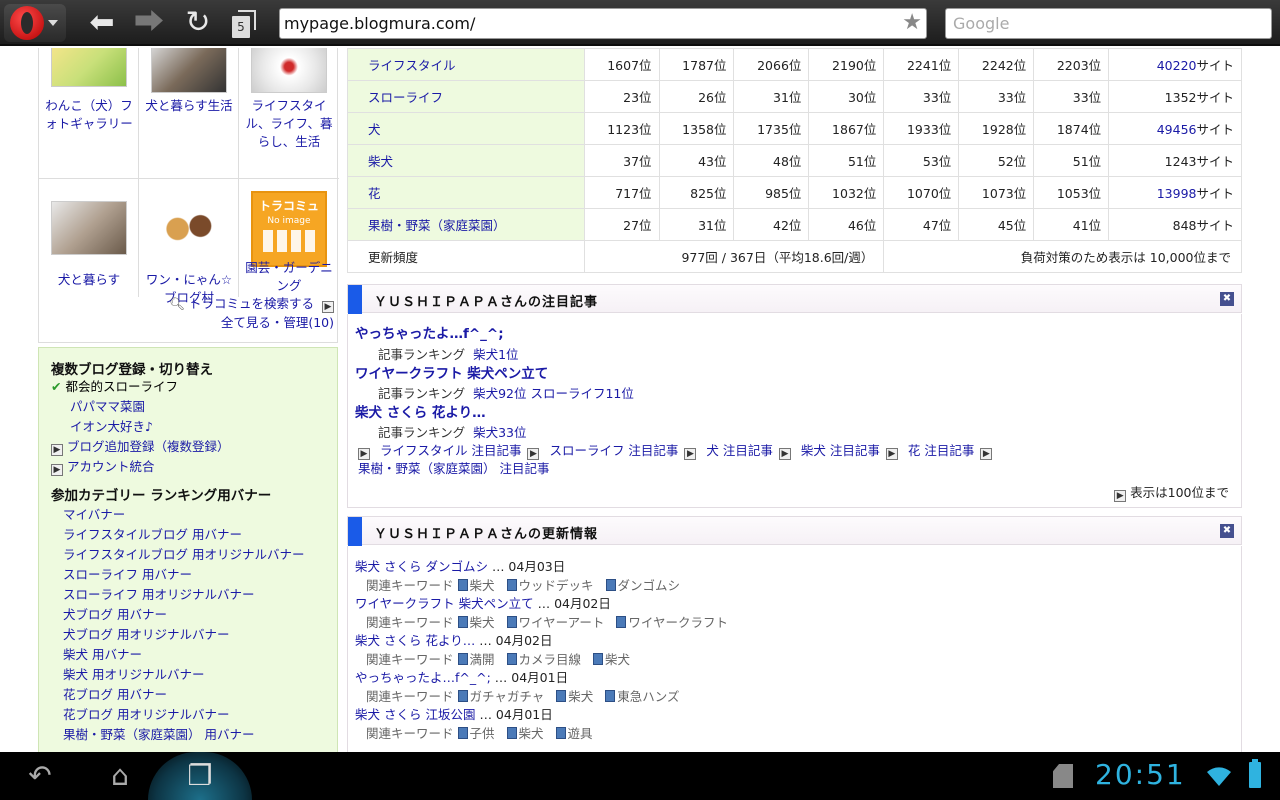 This screenshot has width=1280, height=800. I want to click on category-link: スローライフ, so click(405, 97).